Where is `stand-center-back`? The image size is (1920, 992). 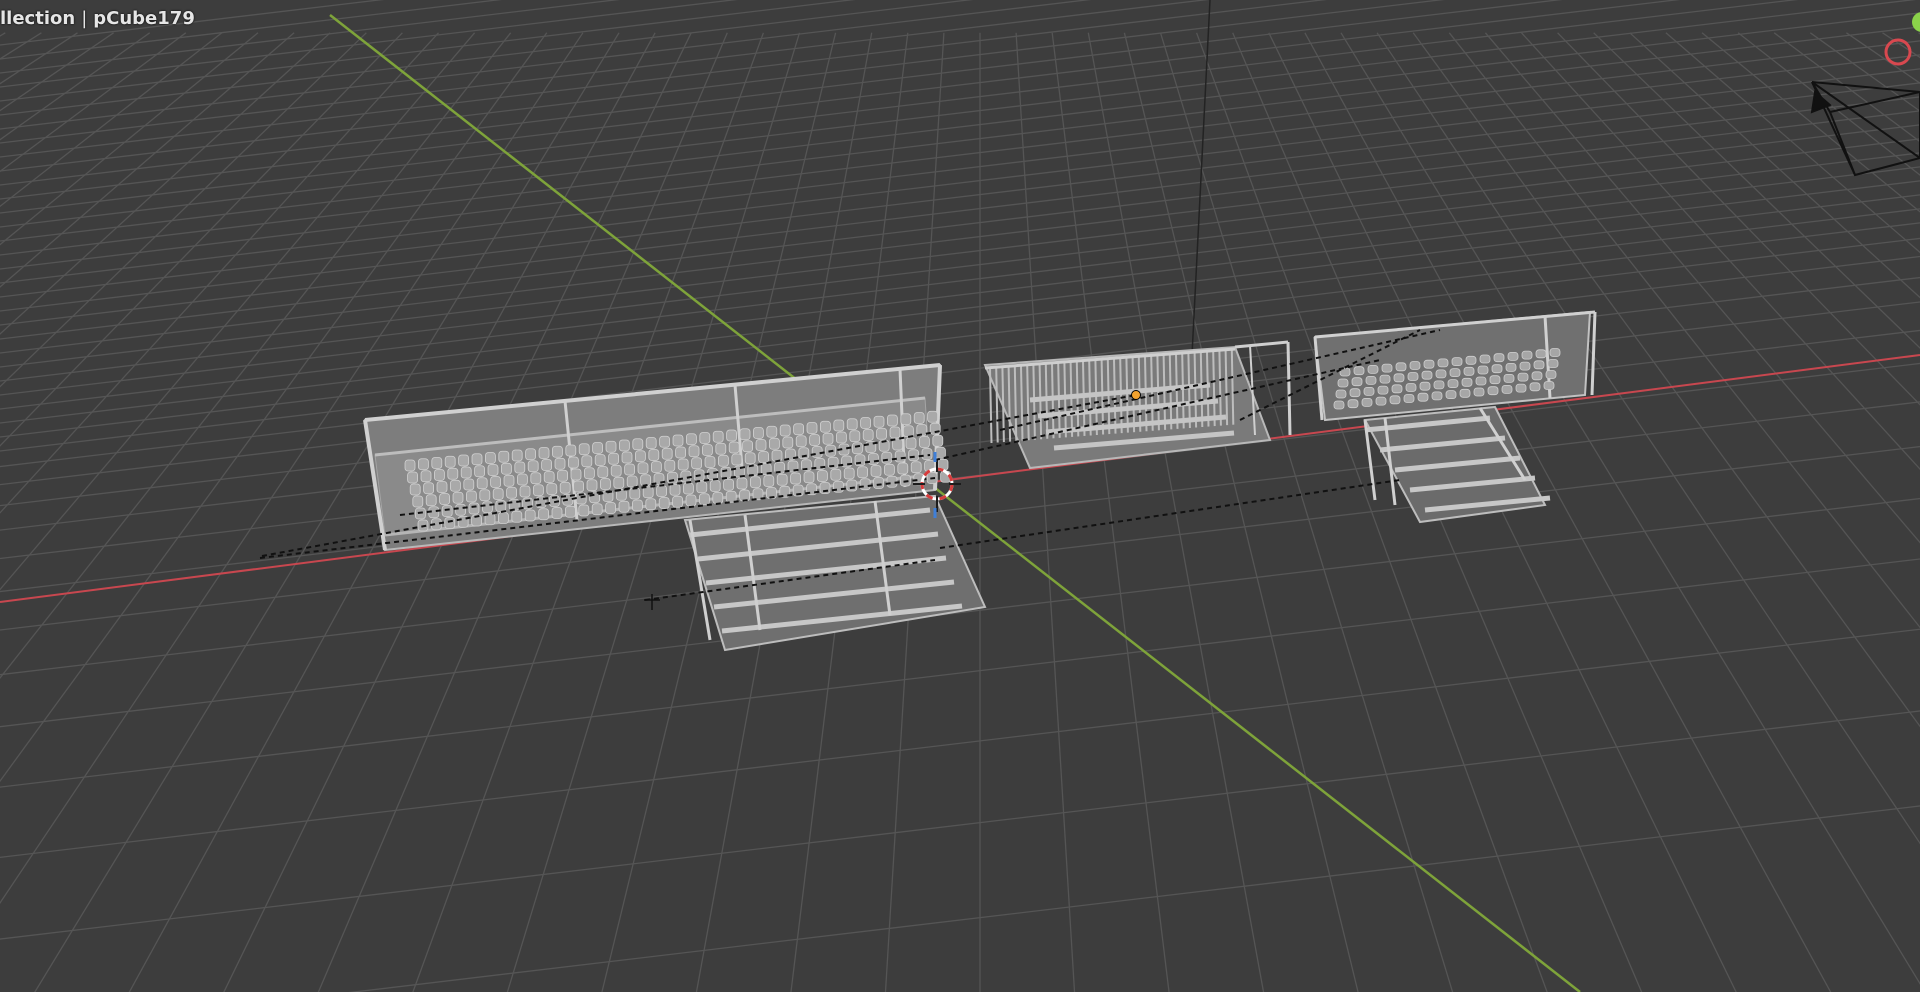 stand-center-back is located at coordinates (1137, 405).